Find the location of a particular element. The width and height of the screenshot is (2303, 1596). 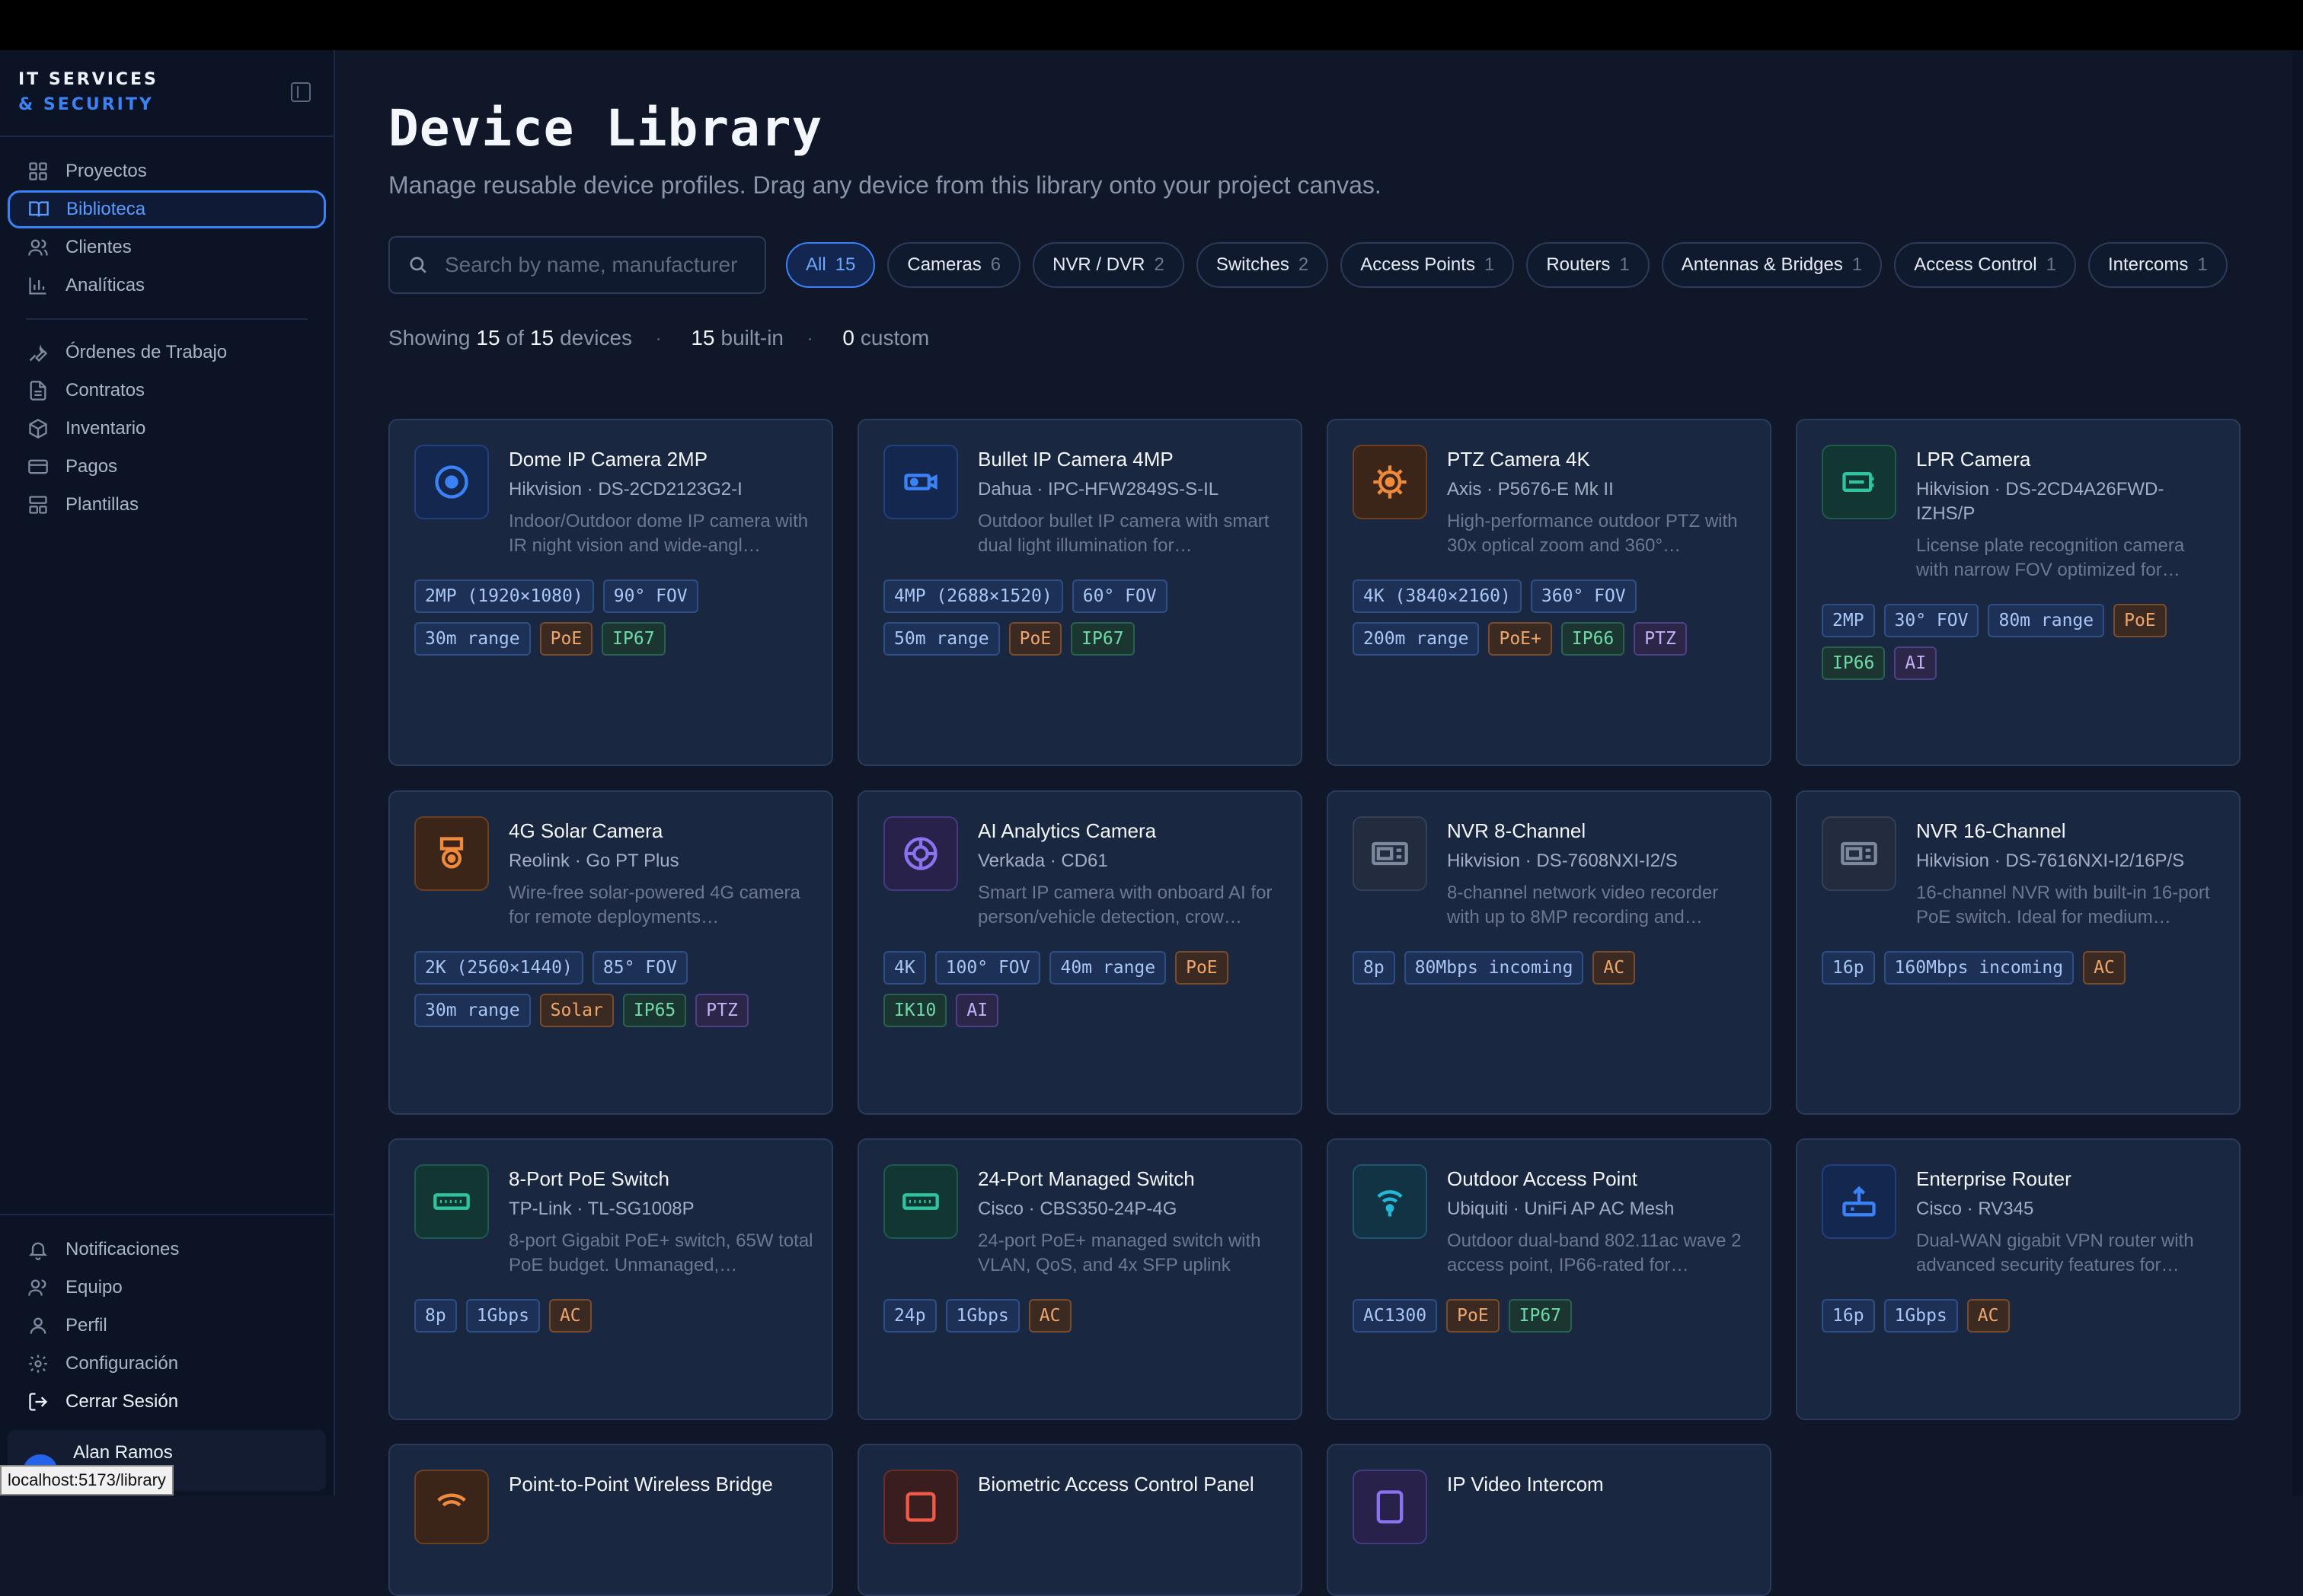

sidebar-item-plantillas: Plantillas is located at coordinates (167, 505).